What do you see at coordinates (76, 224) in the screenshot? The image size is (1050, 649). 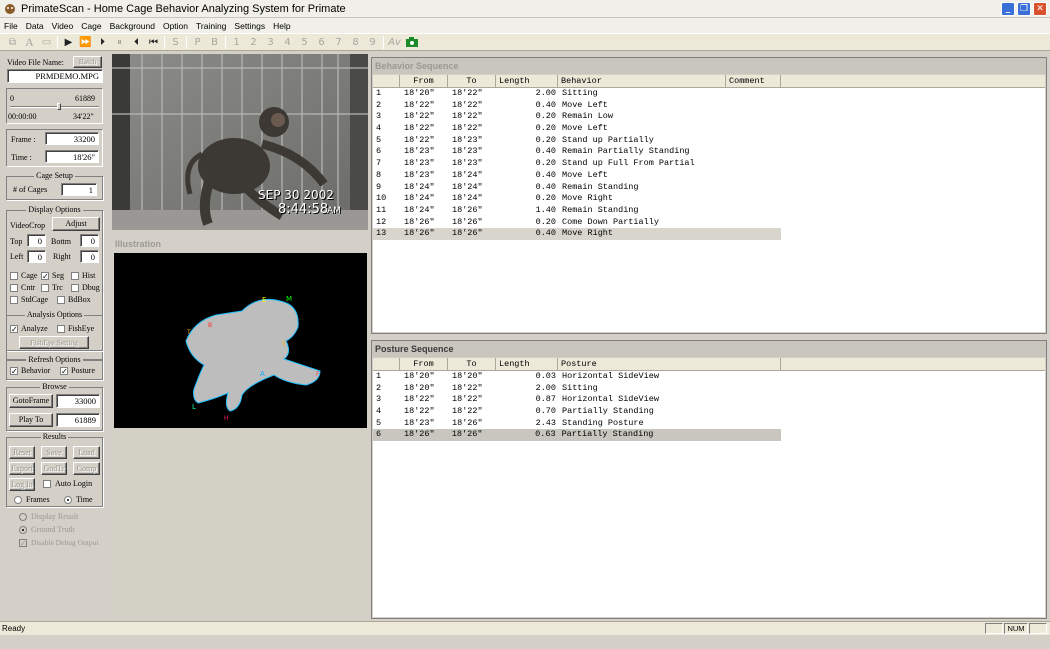 I see `adjust-button: Adjust` at bounding box center [76, 224].